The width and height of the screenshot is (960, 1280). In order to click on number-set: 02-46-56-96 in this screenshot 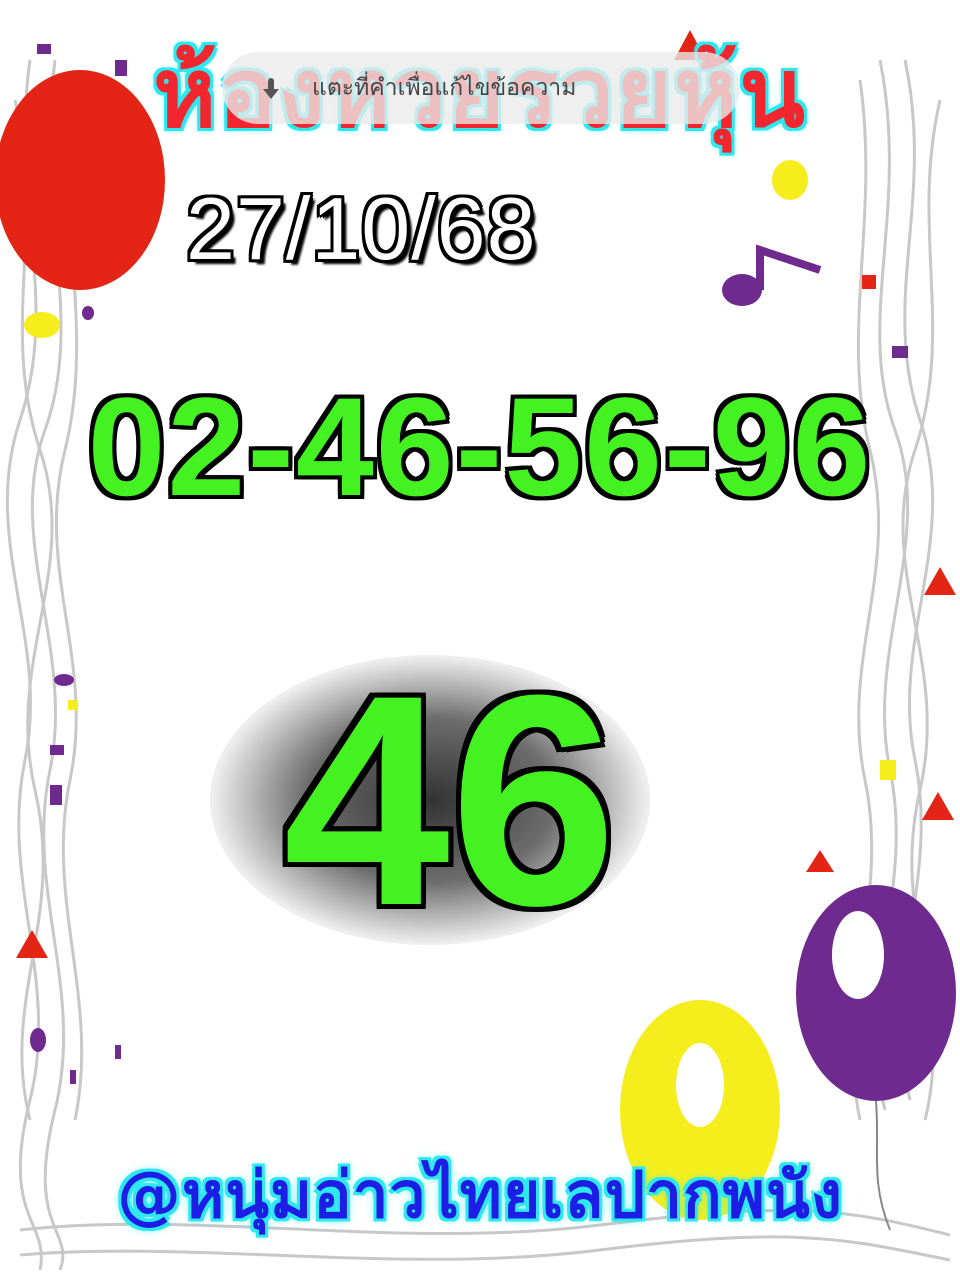, I will do `click(480, 446)`.